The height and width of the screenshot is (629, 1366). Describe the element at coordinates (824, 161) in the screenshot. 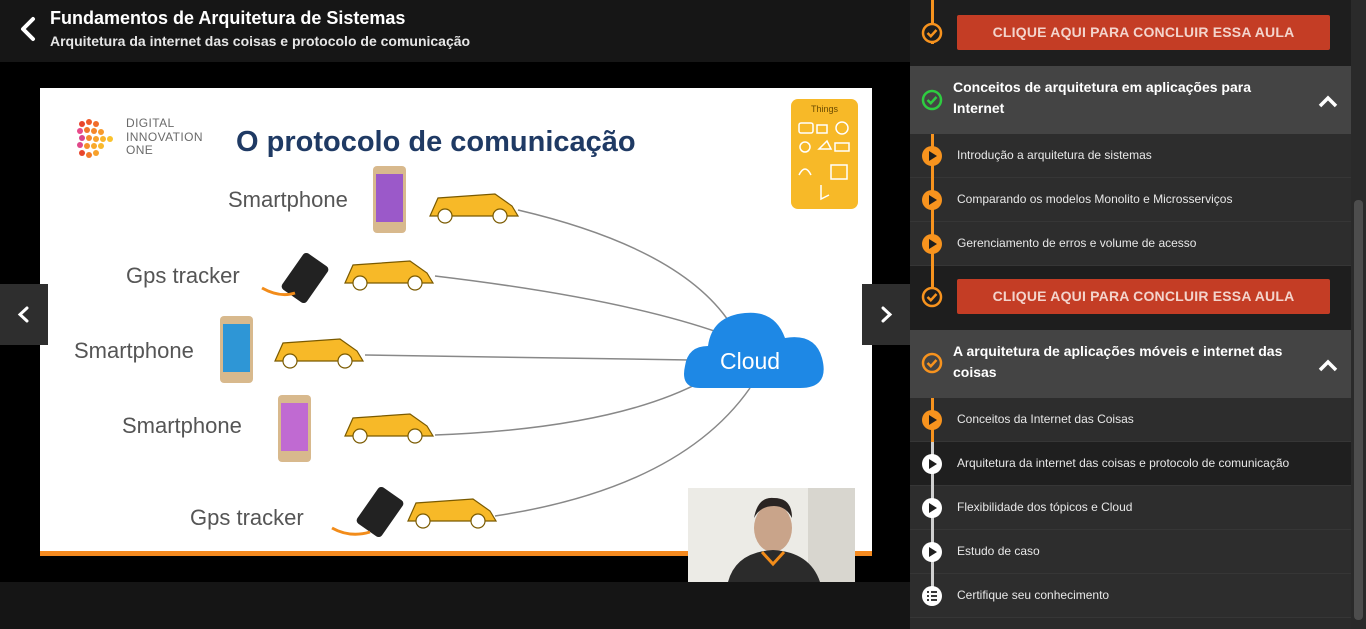

I see `iot-things-icon` at that location.